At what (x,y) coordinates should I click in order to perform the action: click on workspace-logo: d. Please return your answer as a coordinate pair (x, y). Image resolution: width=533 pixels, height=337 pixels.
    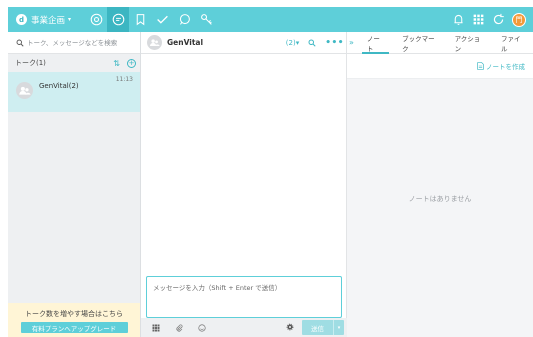
    Looking at the image, I should click on (21, 19).